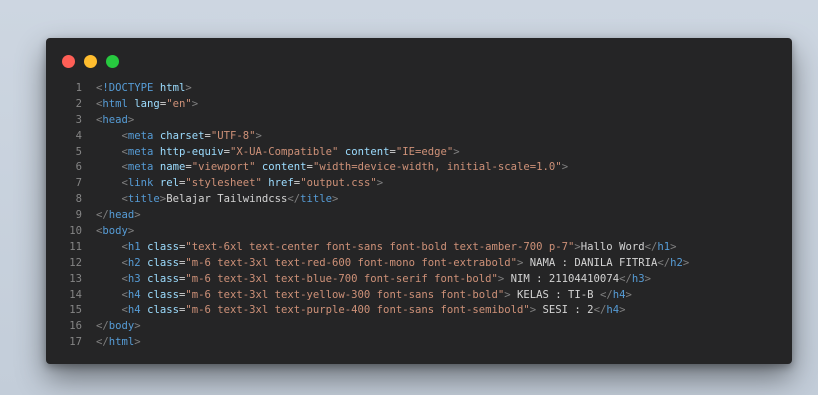  Describe the element at coordinates (78, 88) in the screenshot. I see `line-number: 1` at that location.